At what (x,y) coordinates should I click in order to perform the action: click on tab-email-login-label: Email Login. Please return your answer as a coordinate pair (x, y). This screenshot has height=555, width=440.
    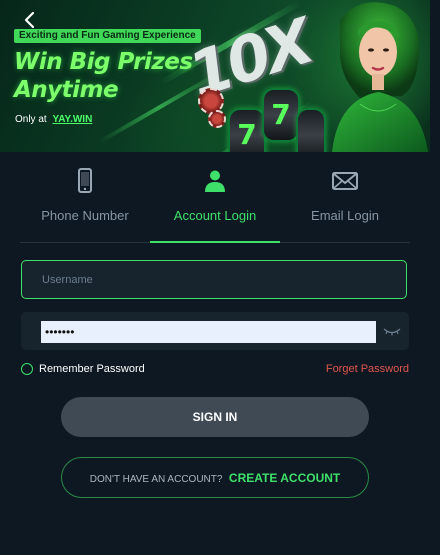
    Looking at the image, I should click on (345, 215).